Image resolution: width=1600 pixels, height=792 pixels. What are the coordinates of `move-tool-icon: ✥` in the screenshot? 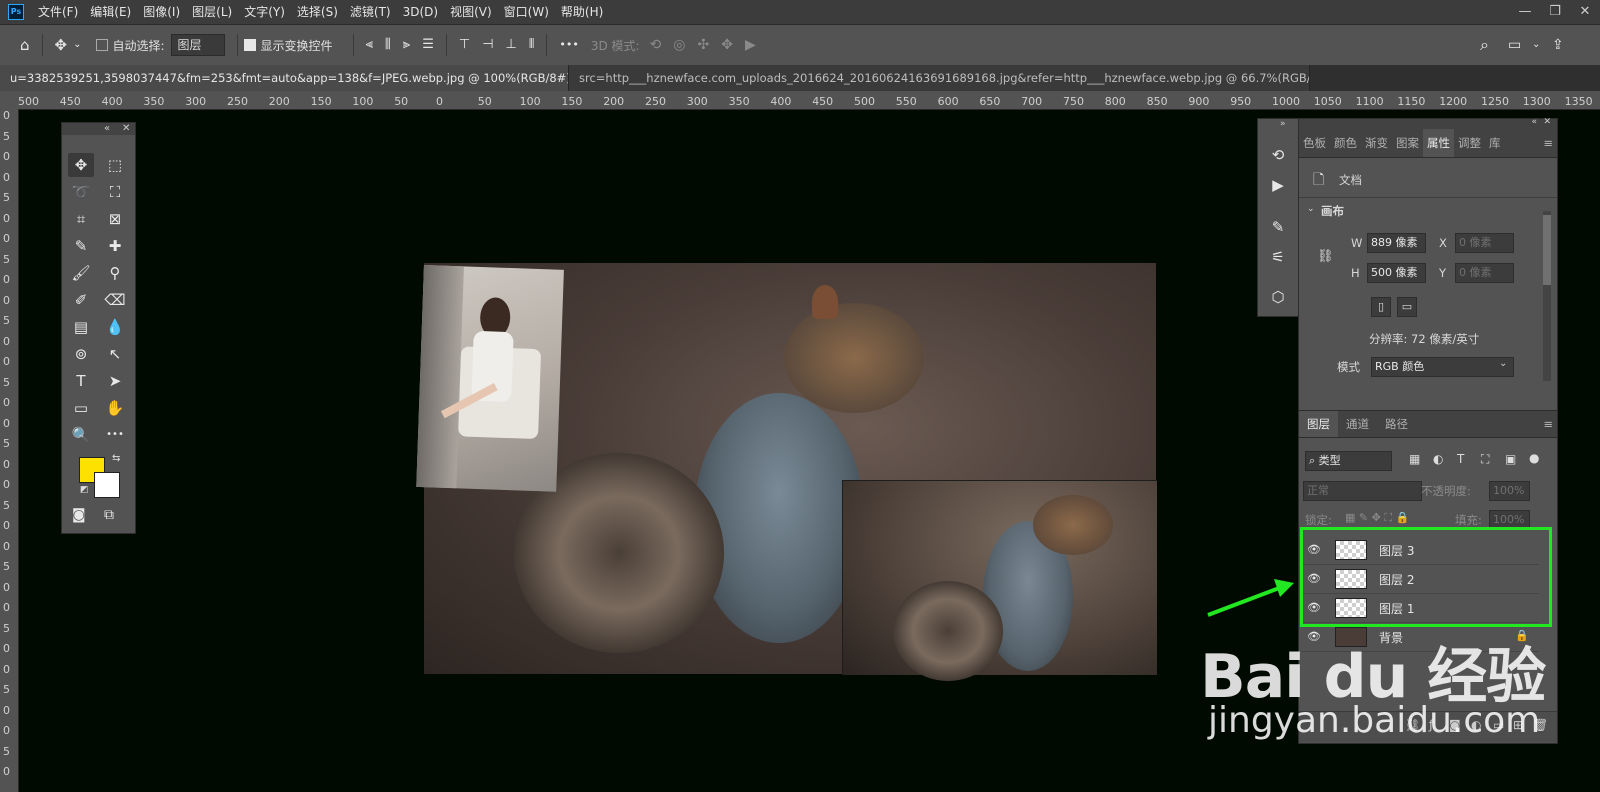 It's located at (61, 45).